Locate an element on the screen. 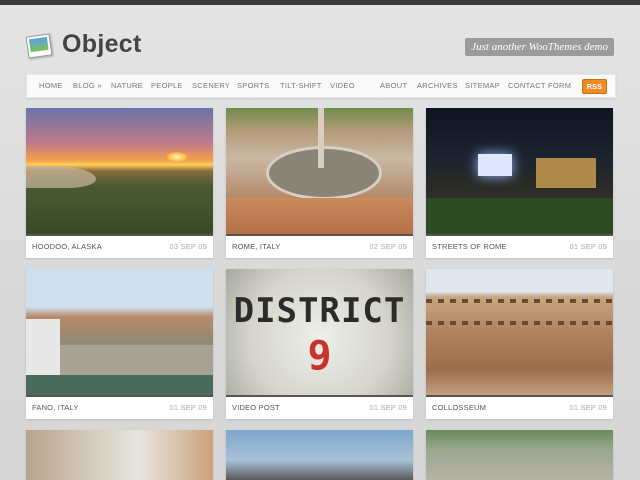 The height and width of the screenshot is (480, 640). site-logo: Object is located at coordinates (83, 44).